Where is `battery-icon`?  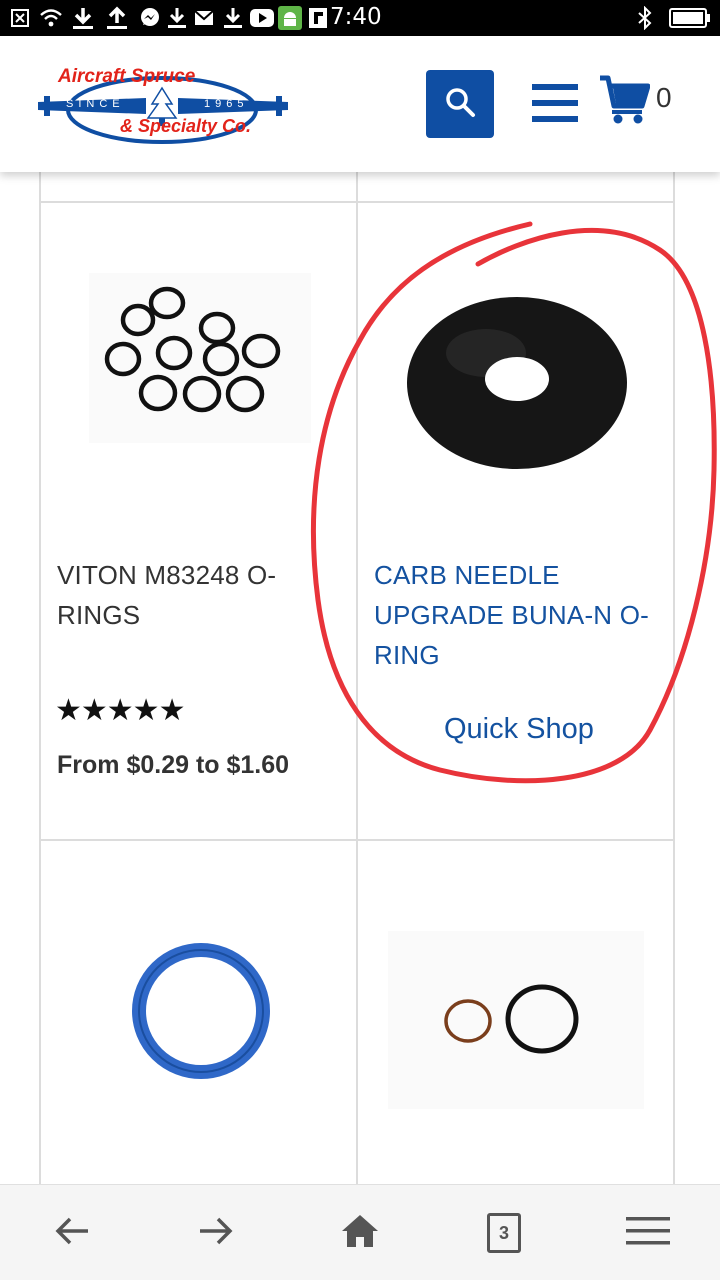
battery-icon is located at coordinates (690, 18).